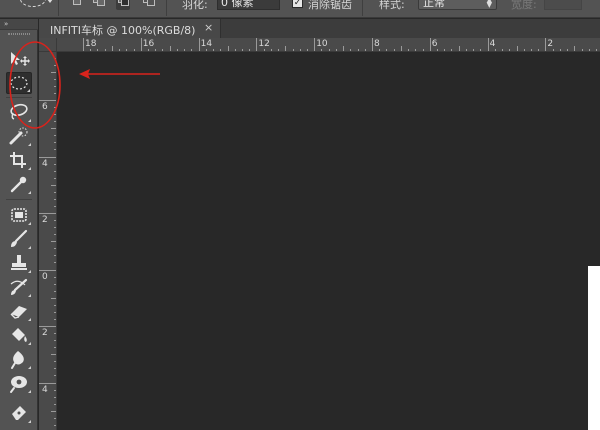 This screenshot has height=430, width=600. What do you see at coordinates (19, 311) in the screenshot?
I see `eraser-tool-button` at bounding box center [19, 311].